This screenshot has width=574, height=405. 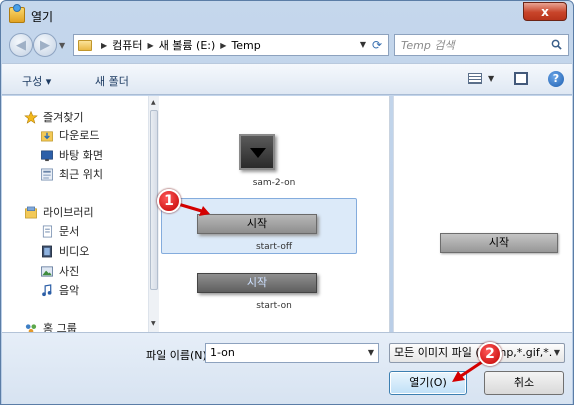 I want to click on nav-item-music: 음악, so click(x=59, y=290).